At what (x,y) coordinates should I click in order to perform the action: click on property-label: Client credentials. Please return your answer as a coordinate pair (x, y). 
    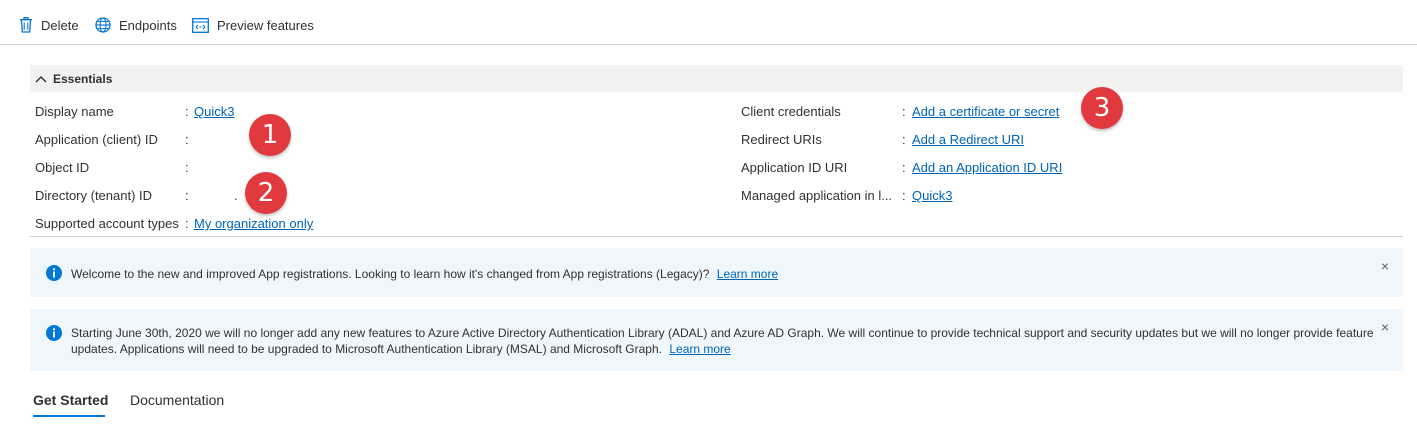
    Looking at the image, I should click on (791, 111).